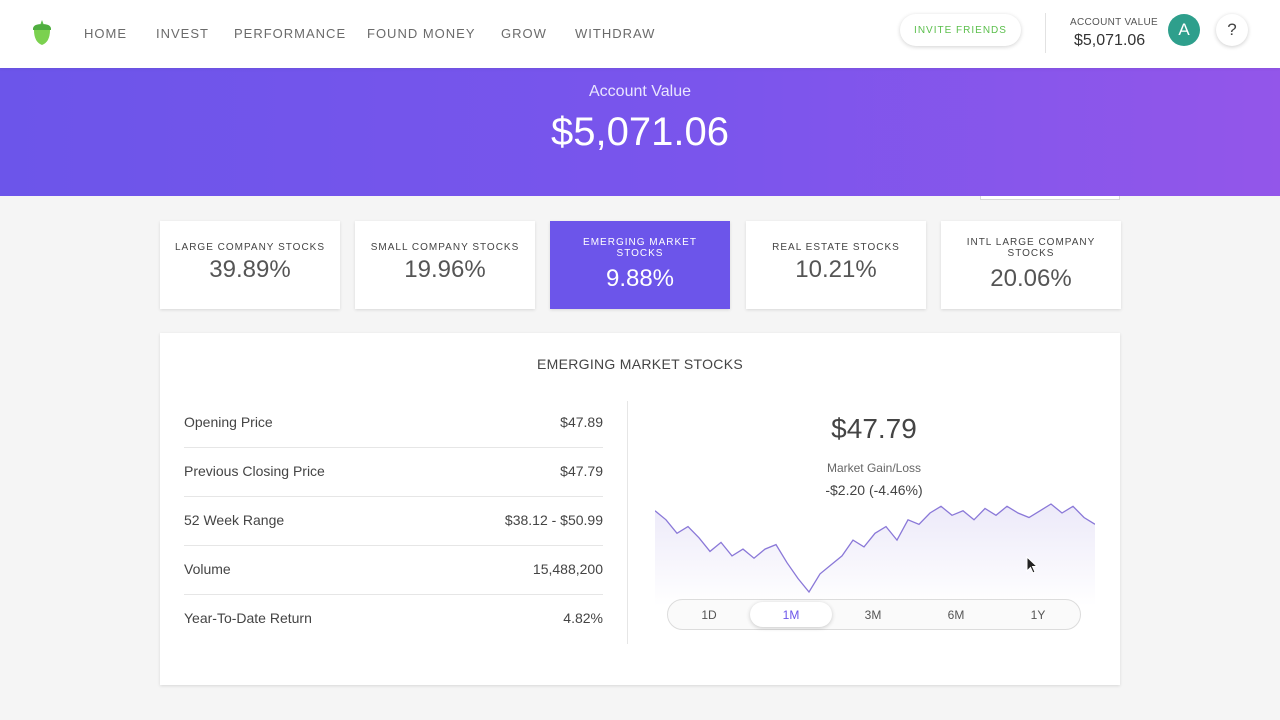  What do you see at coordinates (393, 619) in the screenshot?
I see `stat-row-ytd-return: Year-To-Date Return 4.82%` at bounding box center [393, 619].